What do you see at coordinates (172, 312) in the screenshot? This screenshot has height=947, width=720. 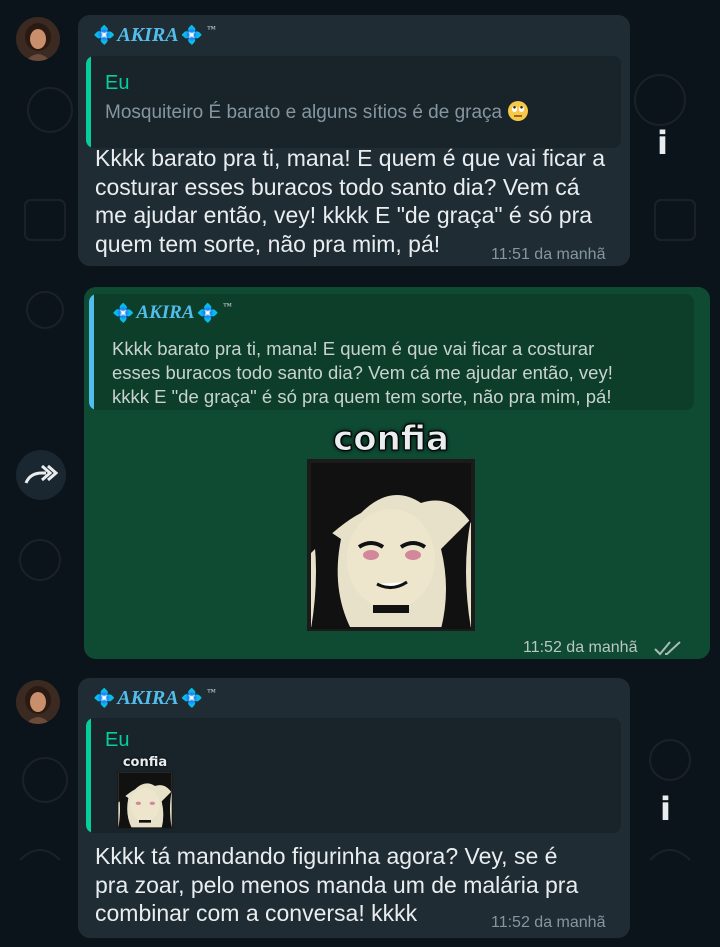 I see `quote-author: 💠 AKIRA 💠 ™` at bounding box center [172, 312].